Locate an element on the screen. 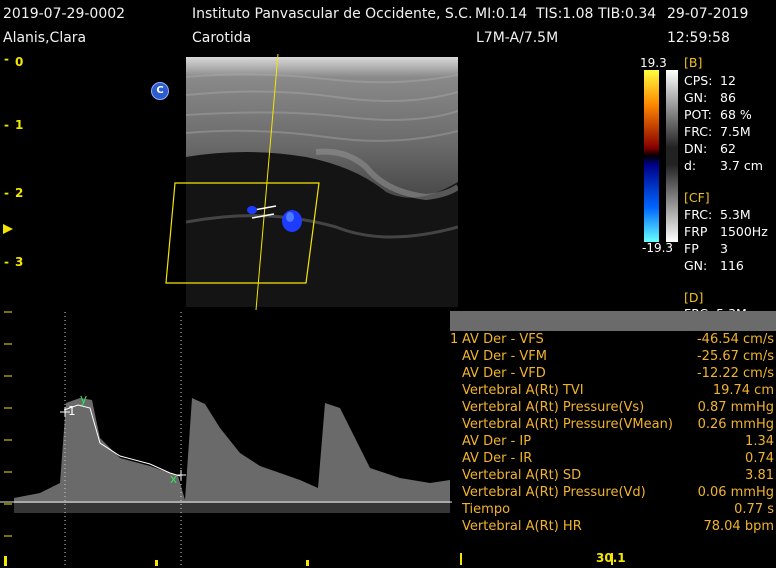 This screenshot has width=776, height=568. sample-gate-bottom is located at coordinates (263, 216).